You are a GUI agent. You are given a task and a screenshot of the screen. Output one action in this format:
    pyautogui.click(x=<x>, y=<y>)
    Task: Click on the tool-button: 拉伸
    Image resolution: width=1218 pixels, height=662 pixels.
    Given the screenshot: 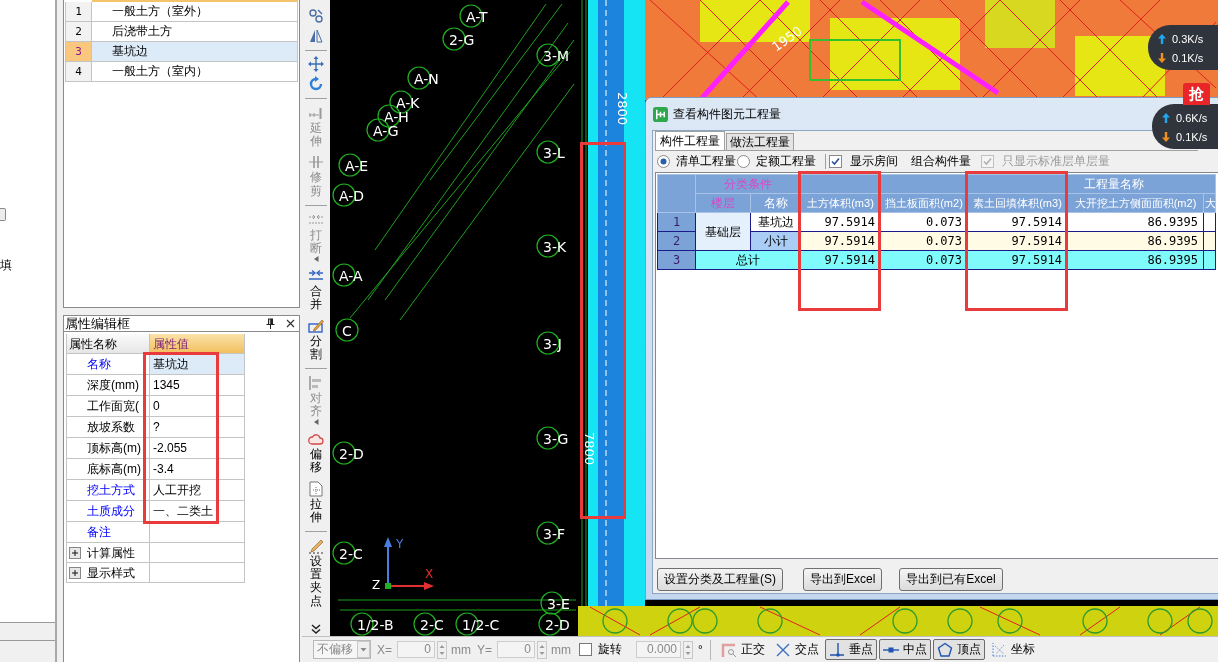 What is the action you would take?
    pyautogui.click(x=316, y=502)
    